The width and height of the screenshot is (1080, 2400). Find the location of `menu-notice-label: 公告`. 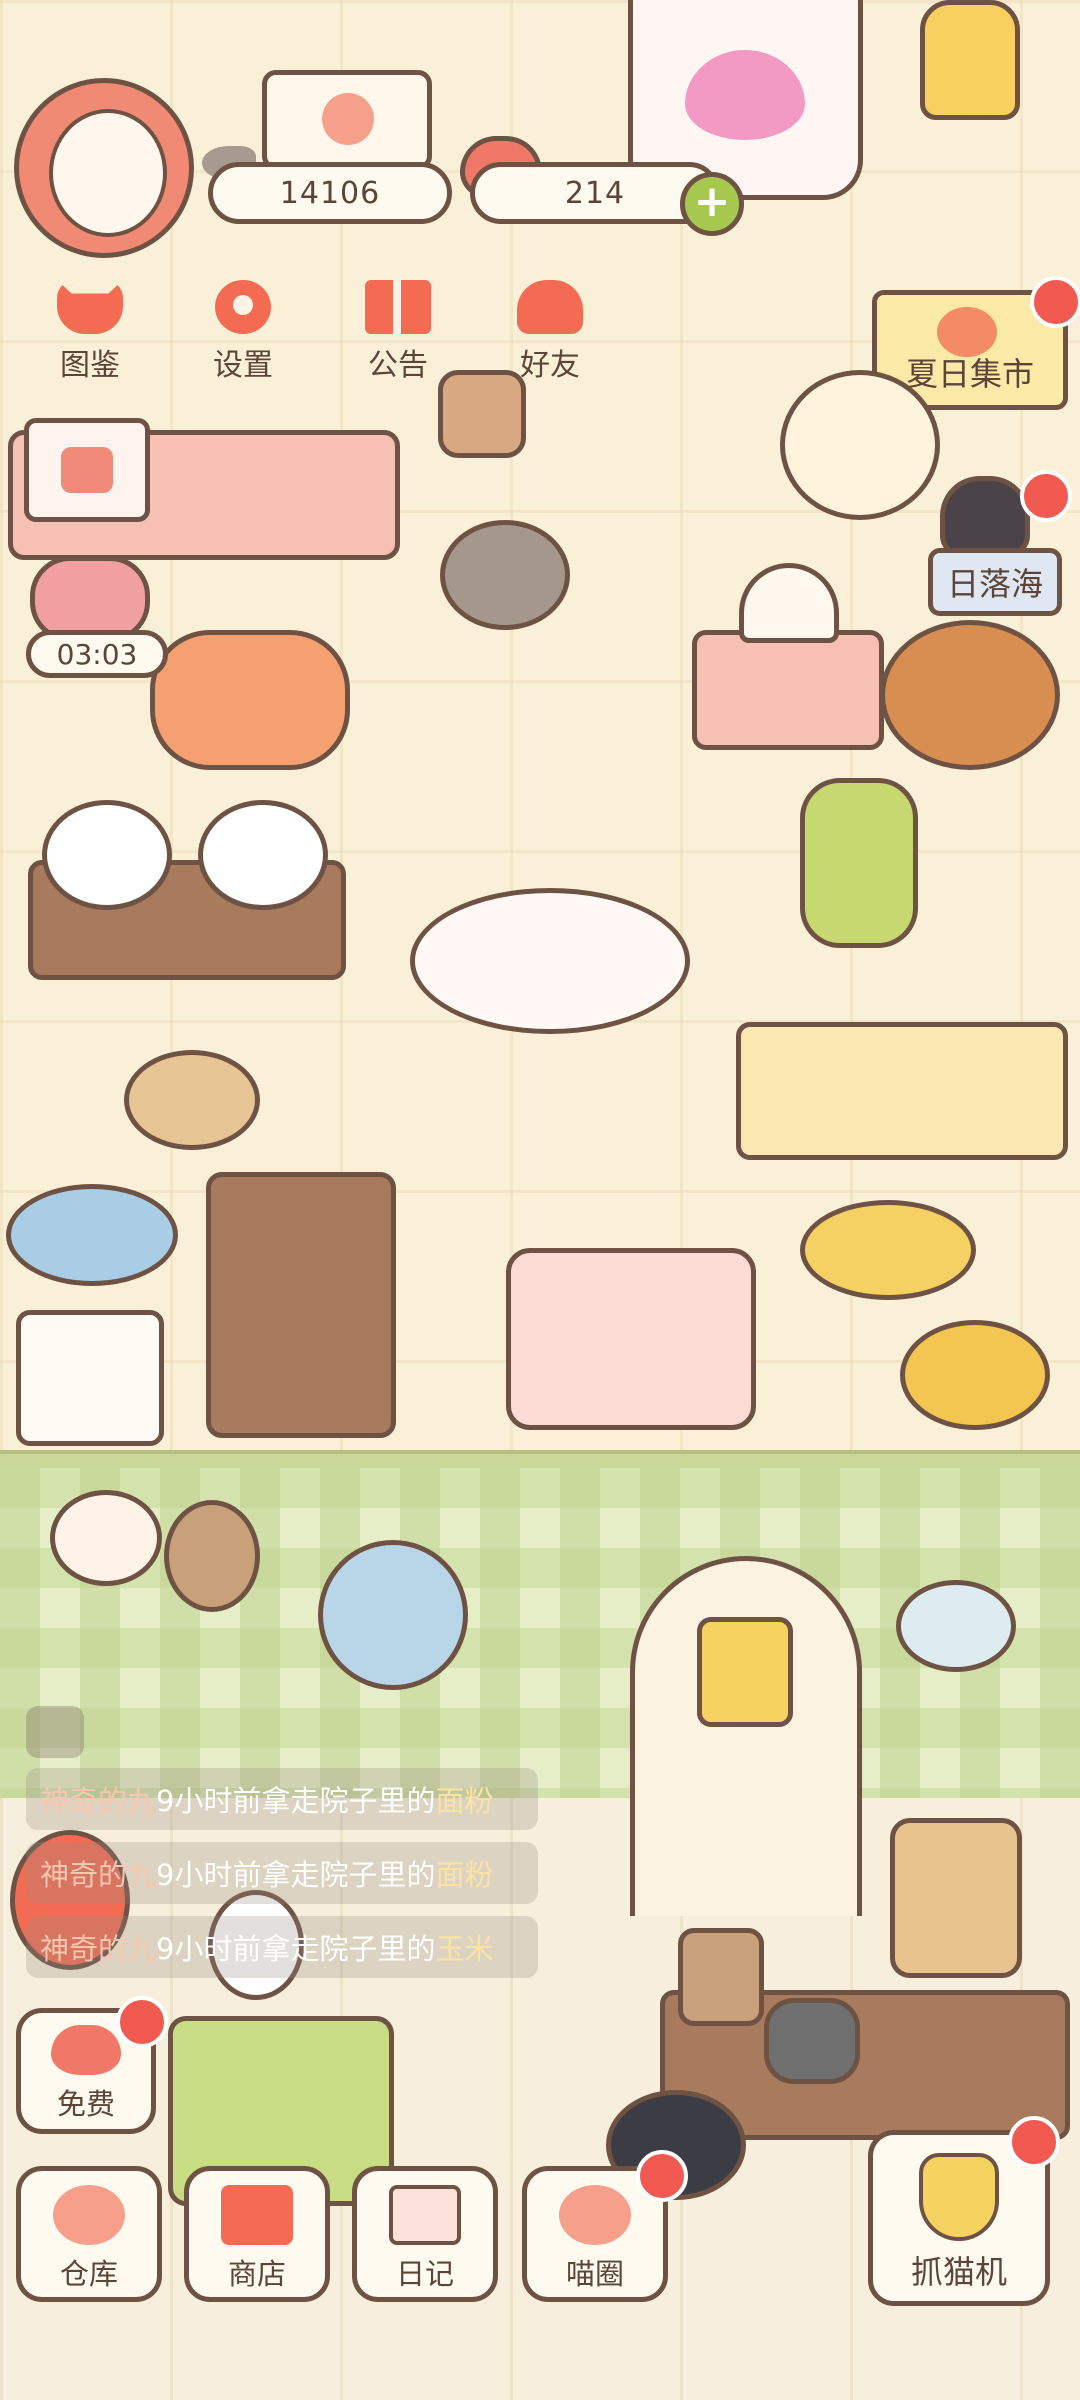

menu-notice-label: 公告 is located at coordinates (398, 365).